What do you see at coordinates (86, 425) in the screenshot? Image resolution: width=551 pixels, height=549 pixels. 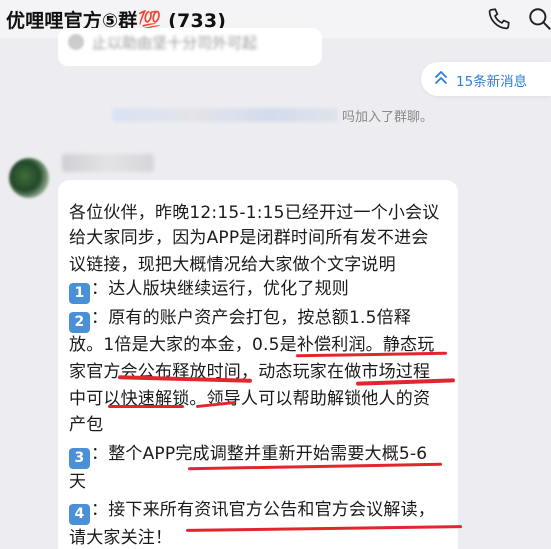 I see `message-line-text: 产包` at bounding box center [86, 425].